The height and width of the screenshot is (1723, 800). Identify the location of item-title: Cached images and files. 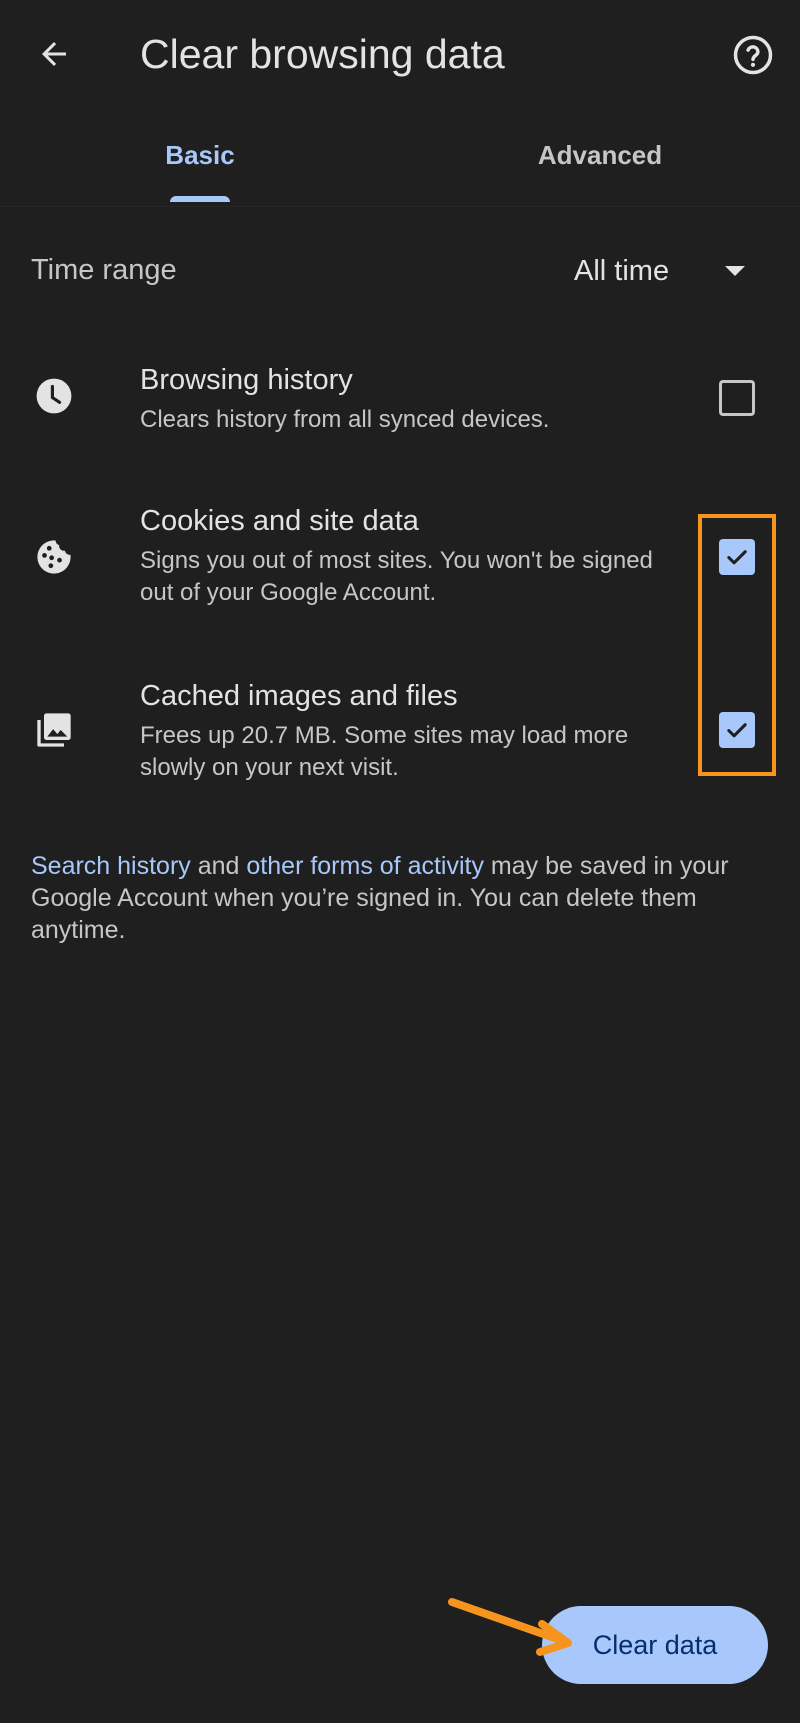
(299, 696).